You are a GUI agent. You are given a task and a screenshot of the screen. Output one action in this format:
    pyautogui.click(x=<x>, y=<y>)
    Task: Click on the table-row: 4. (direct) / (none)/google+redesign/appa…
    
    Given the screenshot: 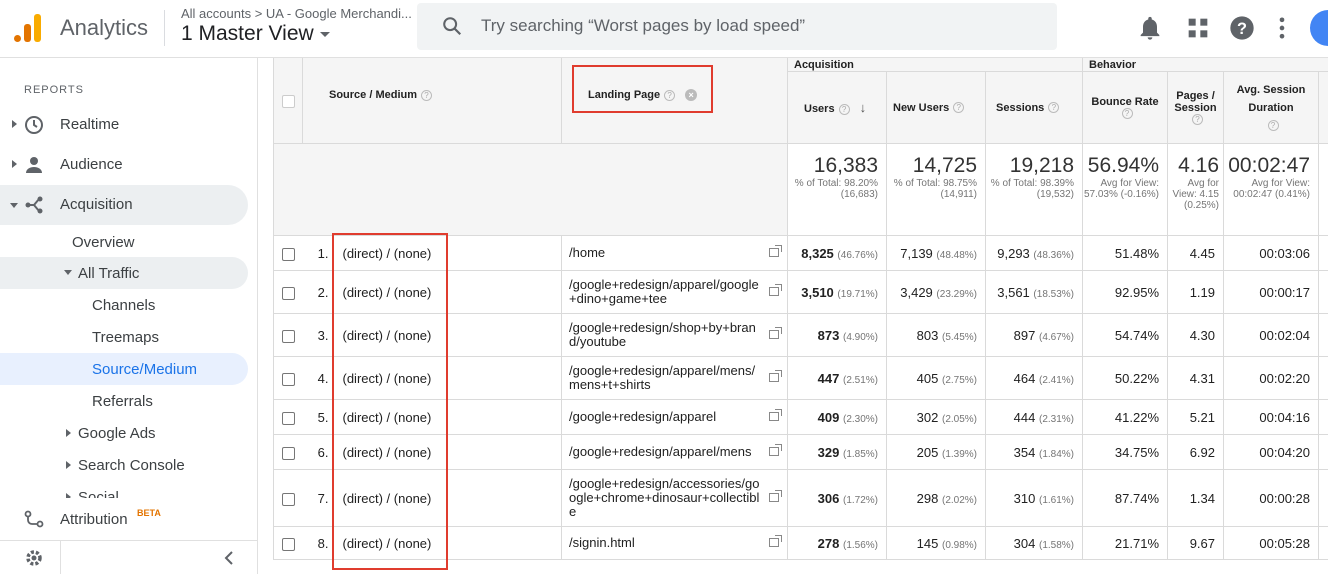 What is the action you would take?
    pyautogui.click(x=800, y=378)
    